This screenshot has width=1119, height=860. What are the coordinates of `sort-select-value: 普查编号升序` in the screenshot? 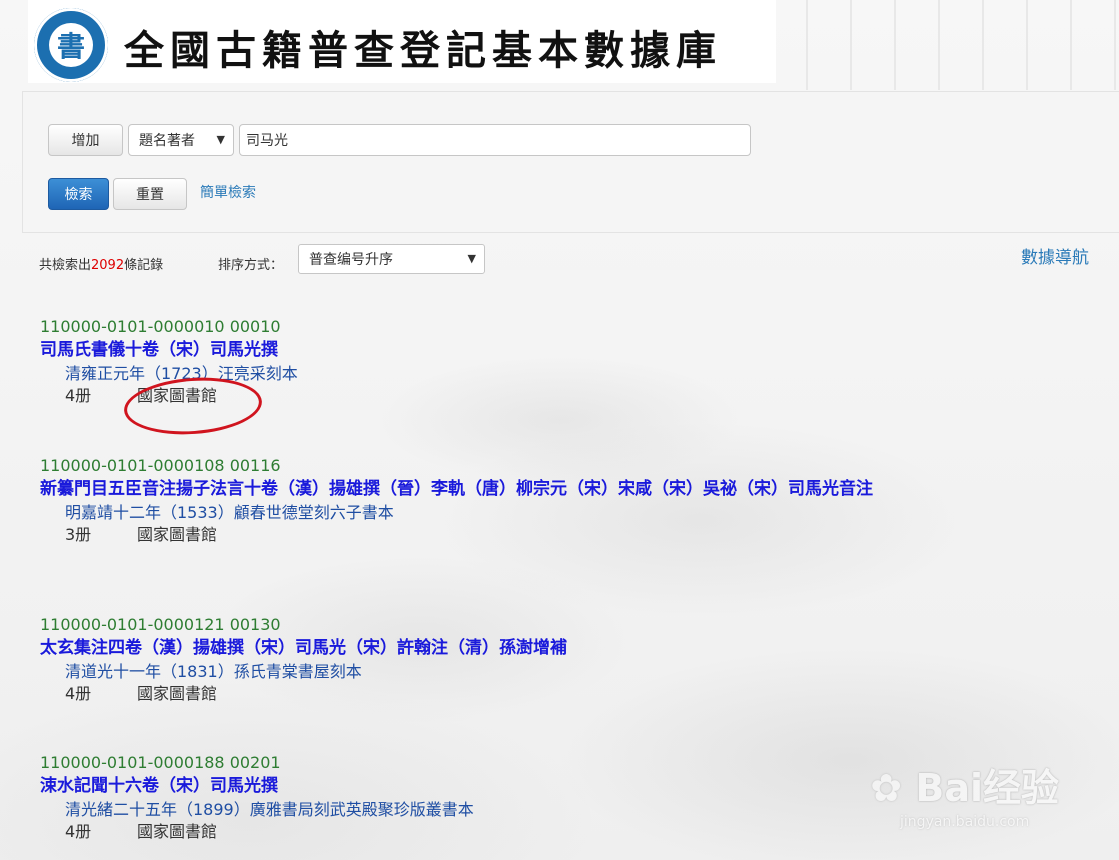 It's located at (351, 260).